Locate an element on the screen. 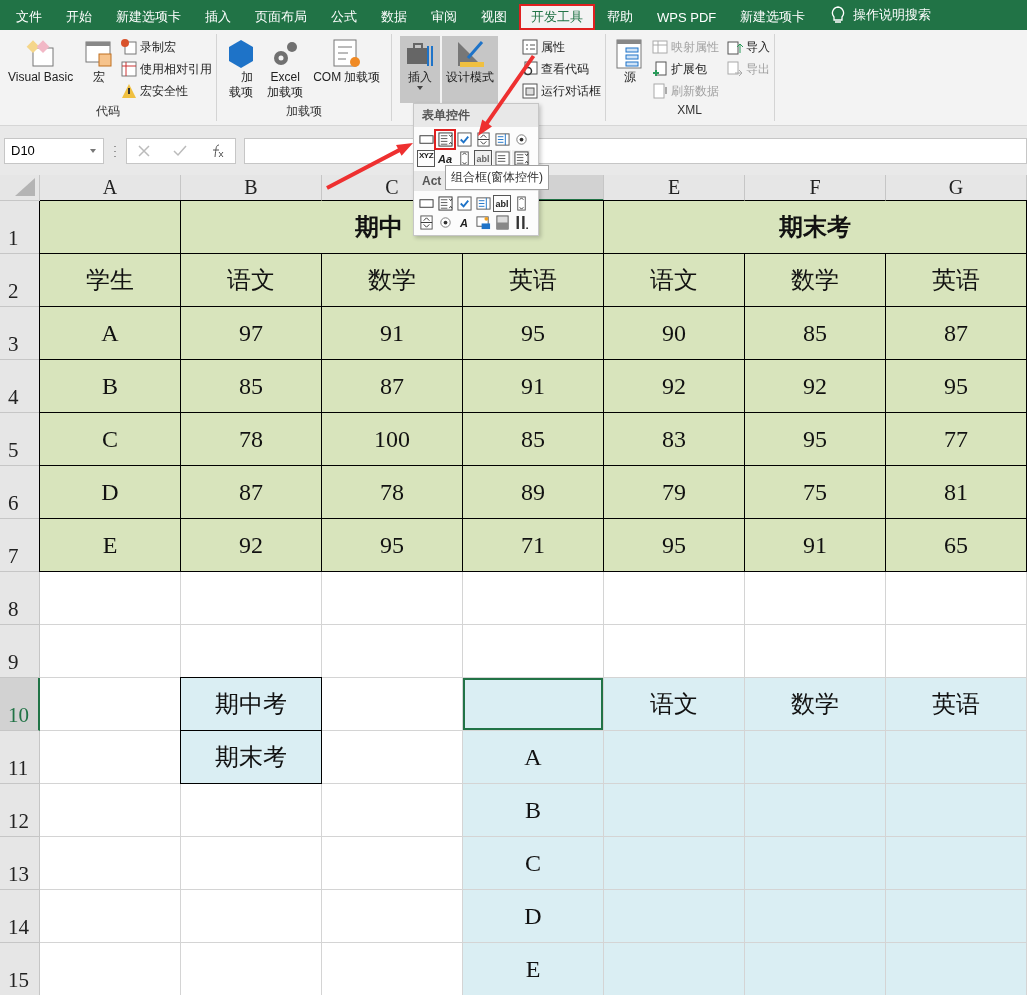  group-label: XML is located at coordinates (689, 111).